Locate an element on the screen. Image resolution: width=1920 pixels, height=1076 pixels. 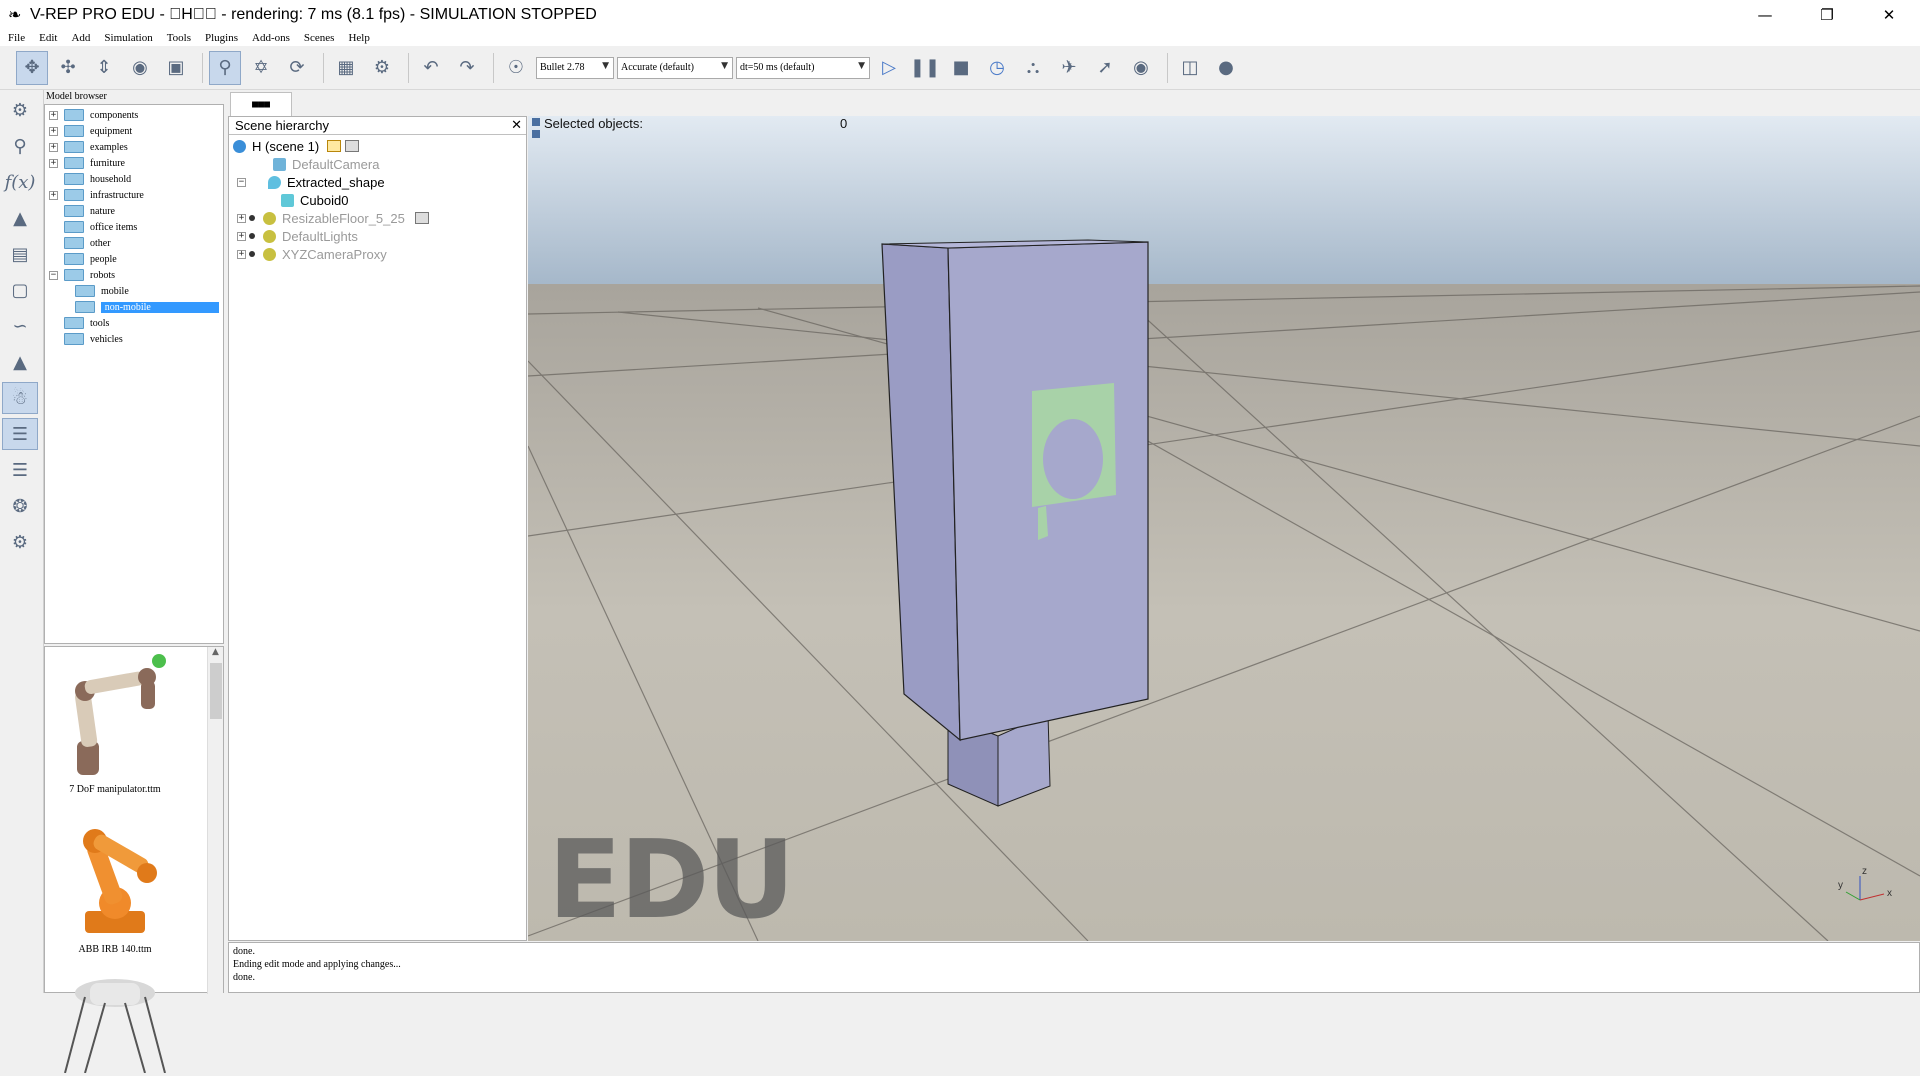
menu-edit: Edit is located at coordinates (48, 38).